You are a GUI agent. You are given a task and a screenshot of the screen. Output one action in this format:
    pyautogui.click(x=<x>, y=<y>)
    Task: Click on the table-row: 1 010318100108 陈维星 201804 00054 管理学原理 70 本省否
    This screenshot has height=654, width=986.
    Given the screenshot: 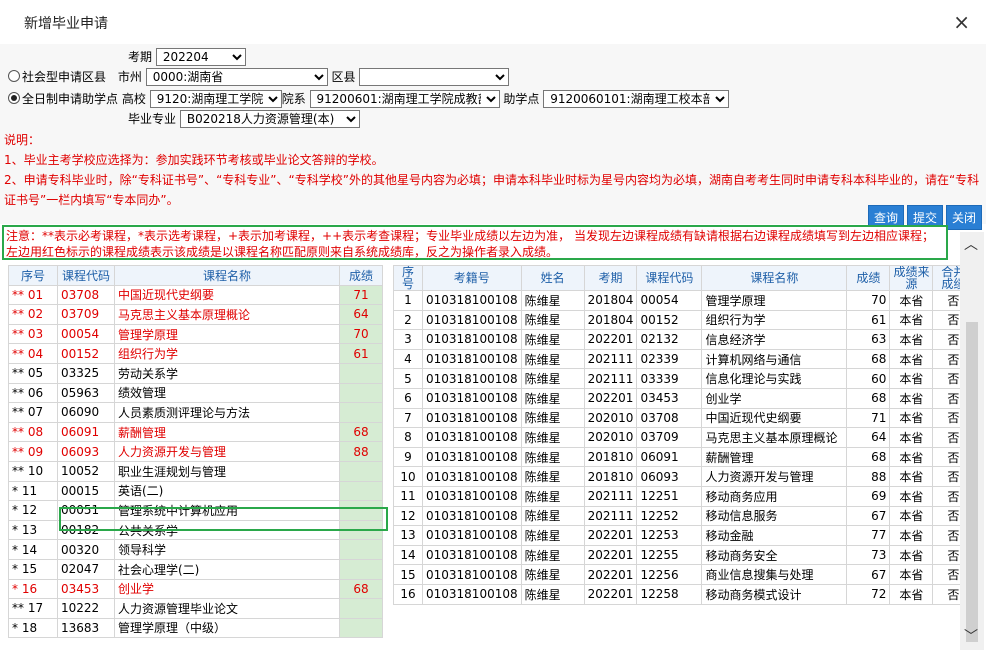 What is the action you would take?
    pyautogui.click(x=684, y=300)
    